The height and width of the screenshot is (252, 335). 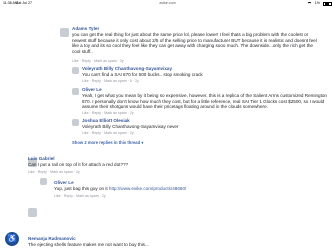 What do you see at coordinates (107, 142) in the screenshot?
I see `show-more-replies-link: Show 2 more replies in this thread ▾` at bounding box center [107, 142].